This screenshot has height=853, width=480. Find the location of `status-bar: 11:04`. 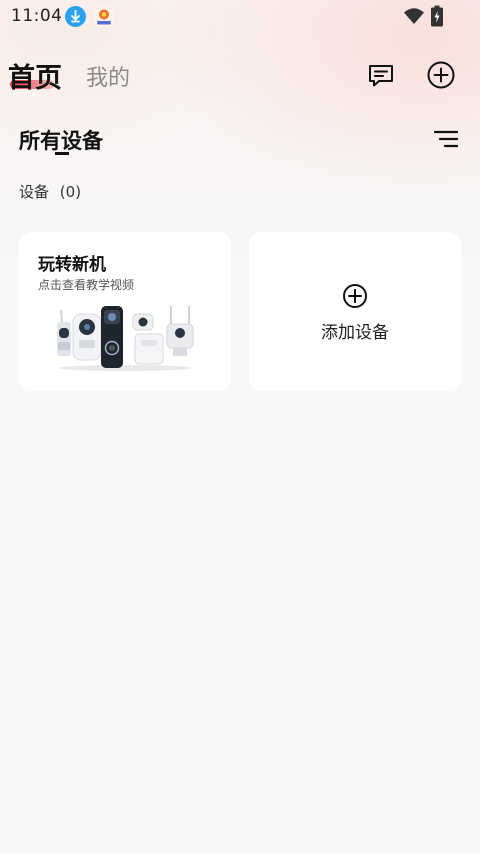

status-bar: 11:04 is located at coordinates (240, 16).